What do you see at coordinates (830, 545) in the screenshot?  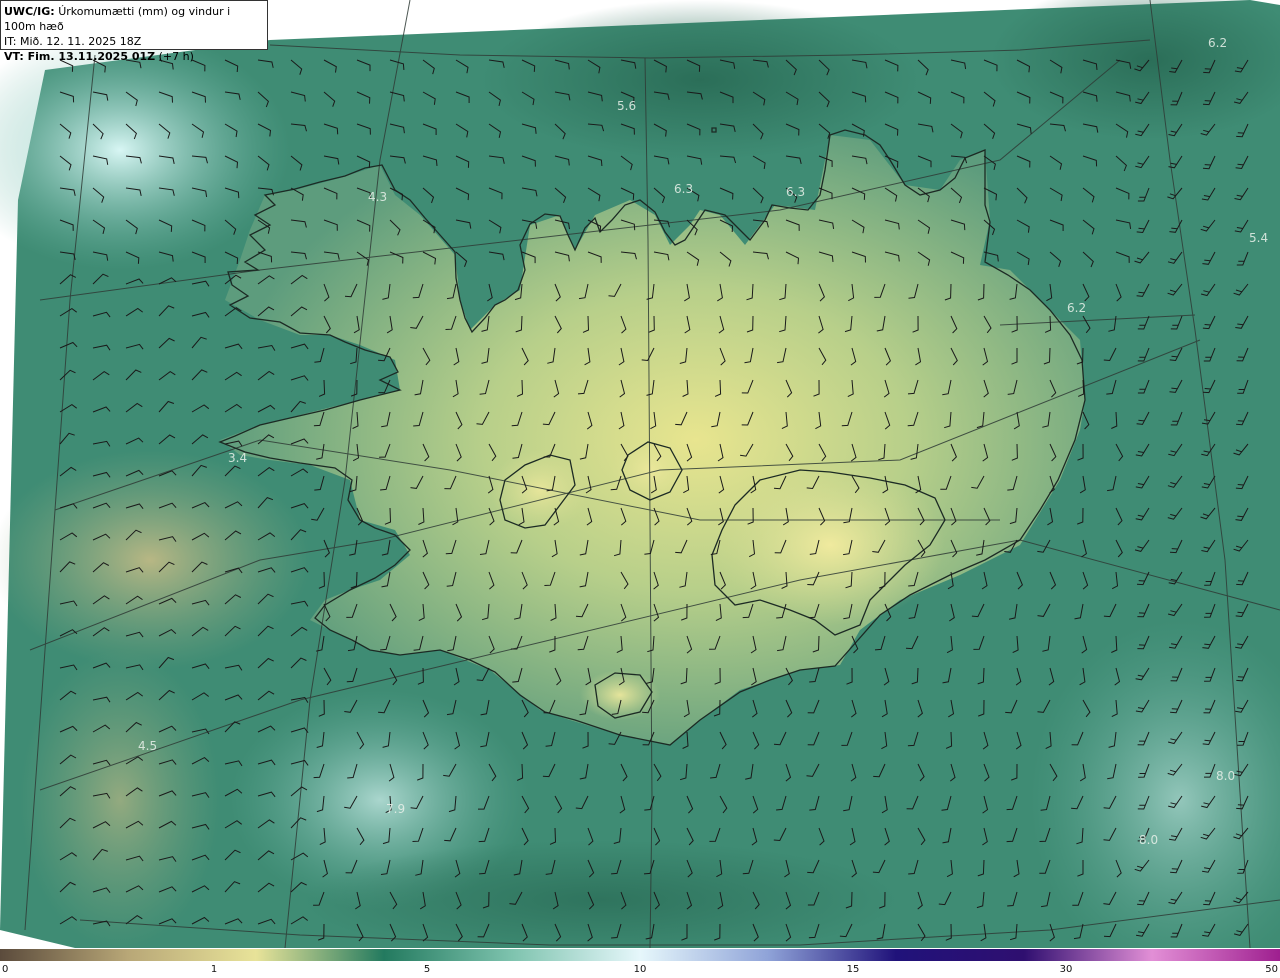 I see `vatnajokull-field` at bounding box center [830, 545].